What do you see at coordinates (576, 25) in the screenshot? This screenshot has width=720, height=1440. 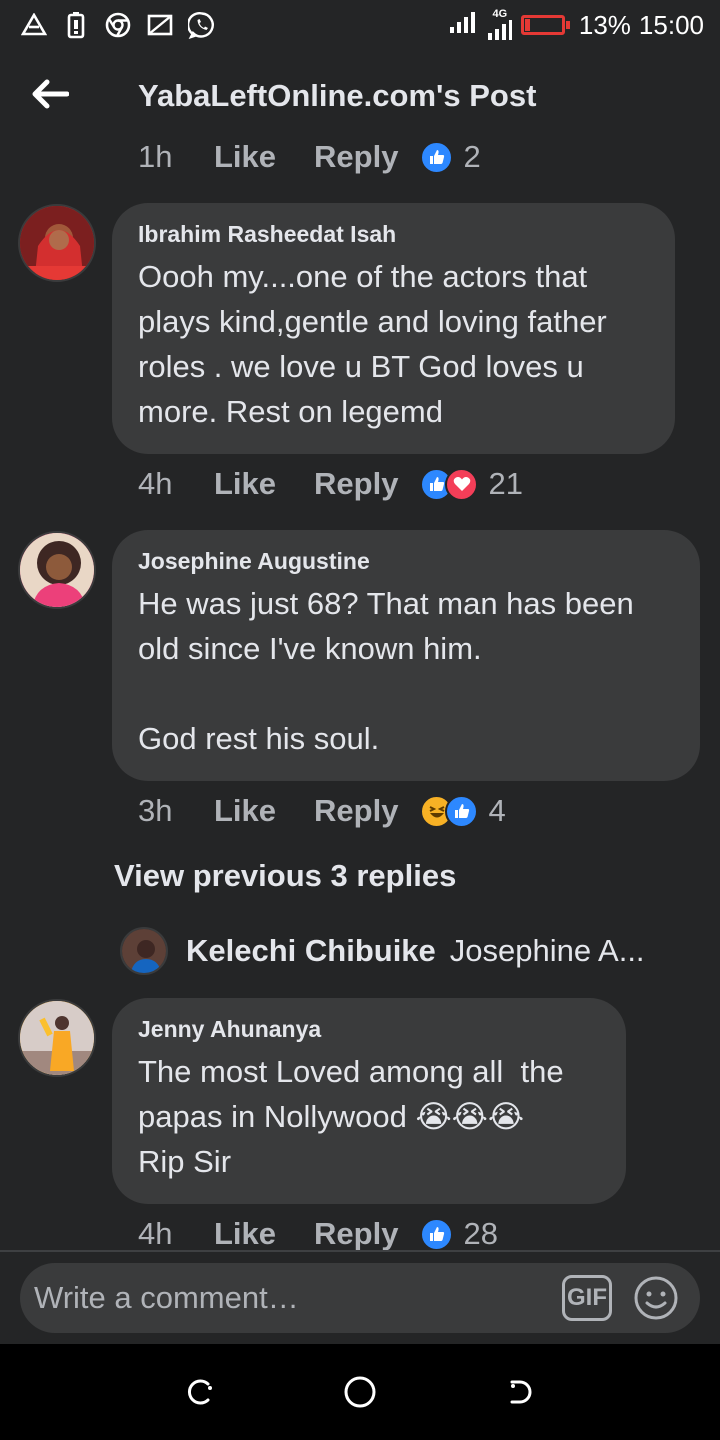 I see `system-status: 4G 13% 15:00` at bounding box center [576, 25].